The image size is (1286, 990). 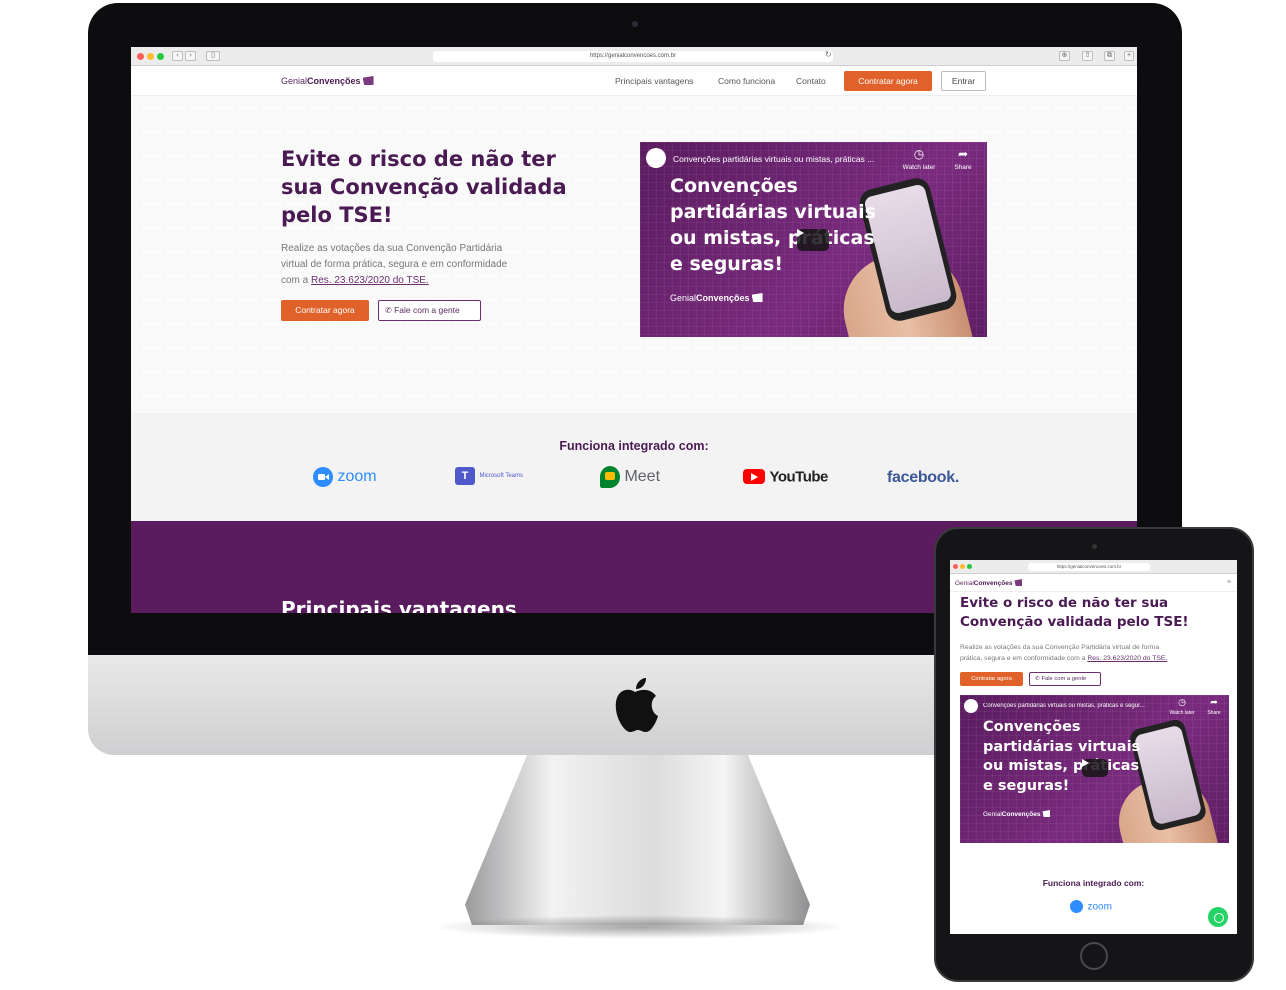 I want to click on meet-icon, so click(x=610, y=477).